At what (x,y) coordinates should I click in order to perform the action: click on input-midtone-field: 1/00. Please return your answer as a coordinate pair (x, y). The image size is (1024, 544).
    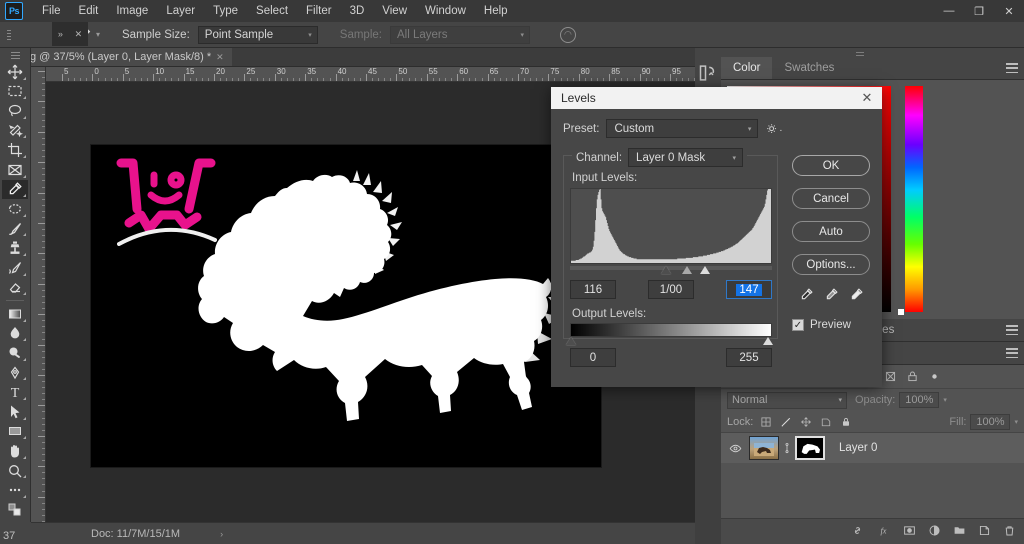
    Looking at the image, I should click on (671, 289).